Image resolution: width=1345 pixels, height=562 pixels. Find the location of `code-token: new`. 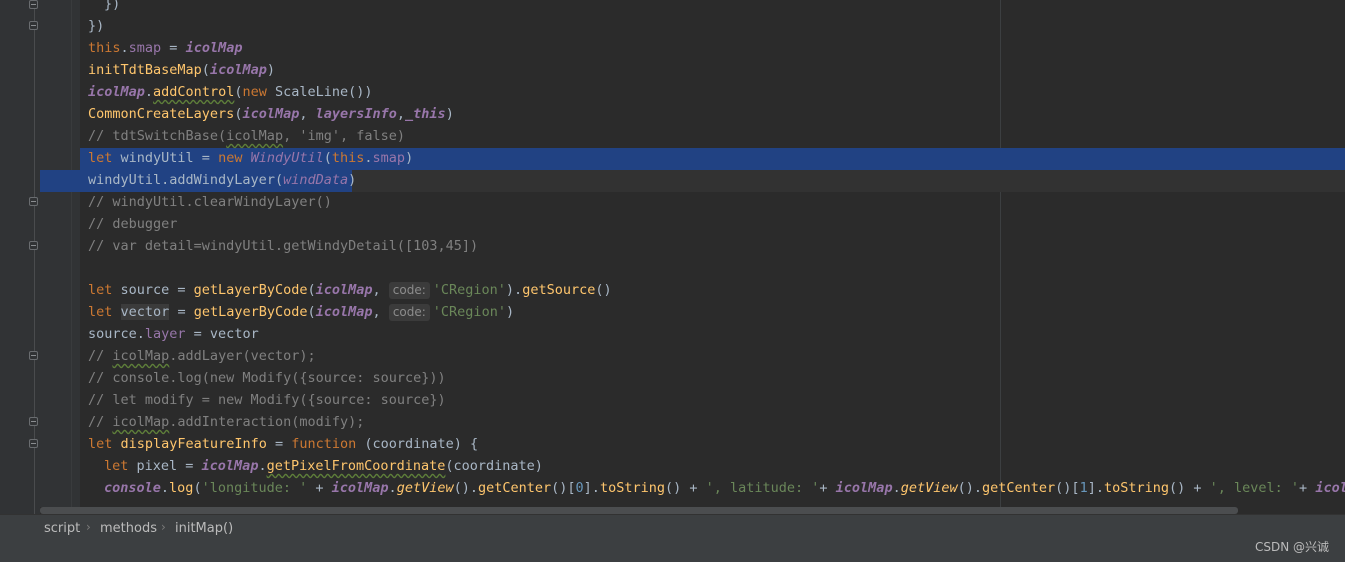

code-token: new is located at coordinates (254, 92).